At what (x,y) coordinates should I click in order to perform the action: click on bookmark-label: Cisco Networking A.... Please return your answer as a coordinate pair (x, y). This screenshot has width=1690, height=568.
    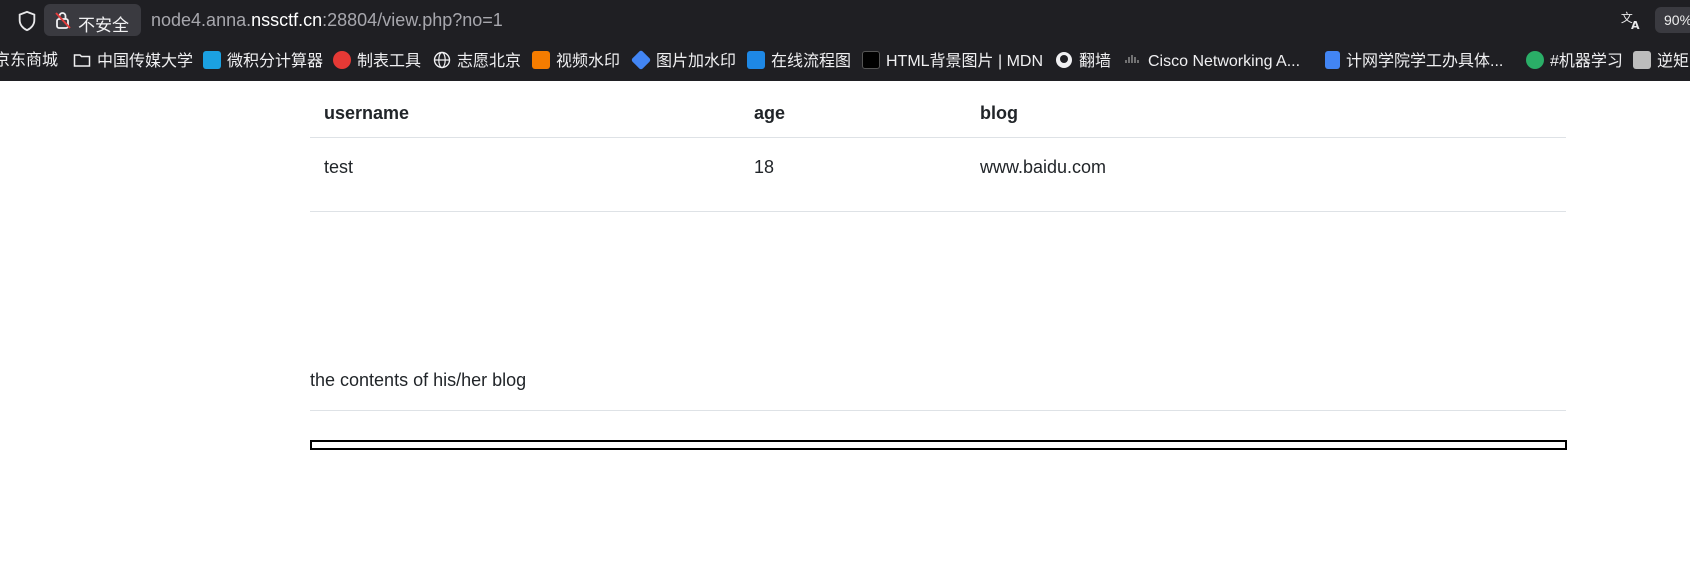
    Looking at the image, I should click on (1224, 61).